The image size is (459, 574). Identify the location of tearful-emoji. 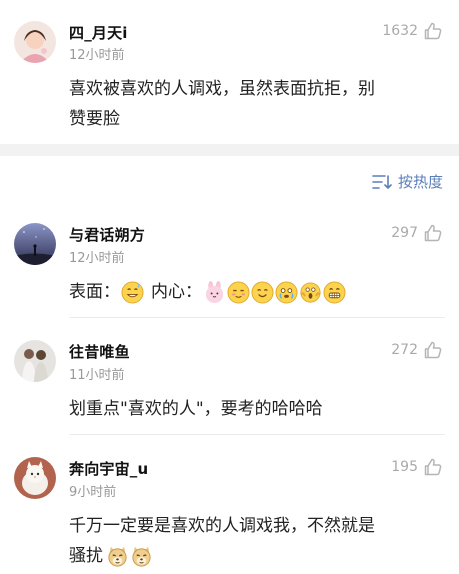
(286, 292).